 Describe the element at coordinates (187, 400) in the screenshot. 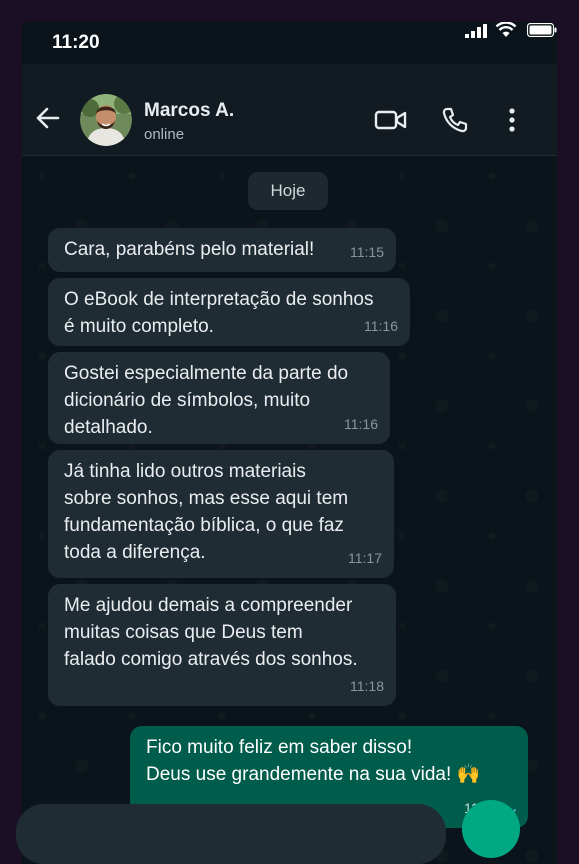

I see `message-line: dicionário de símbolos, muito` at that location.